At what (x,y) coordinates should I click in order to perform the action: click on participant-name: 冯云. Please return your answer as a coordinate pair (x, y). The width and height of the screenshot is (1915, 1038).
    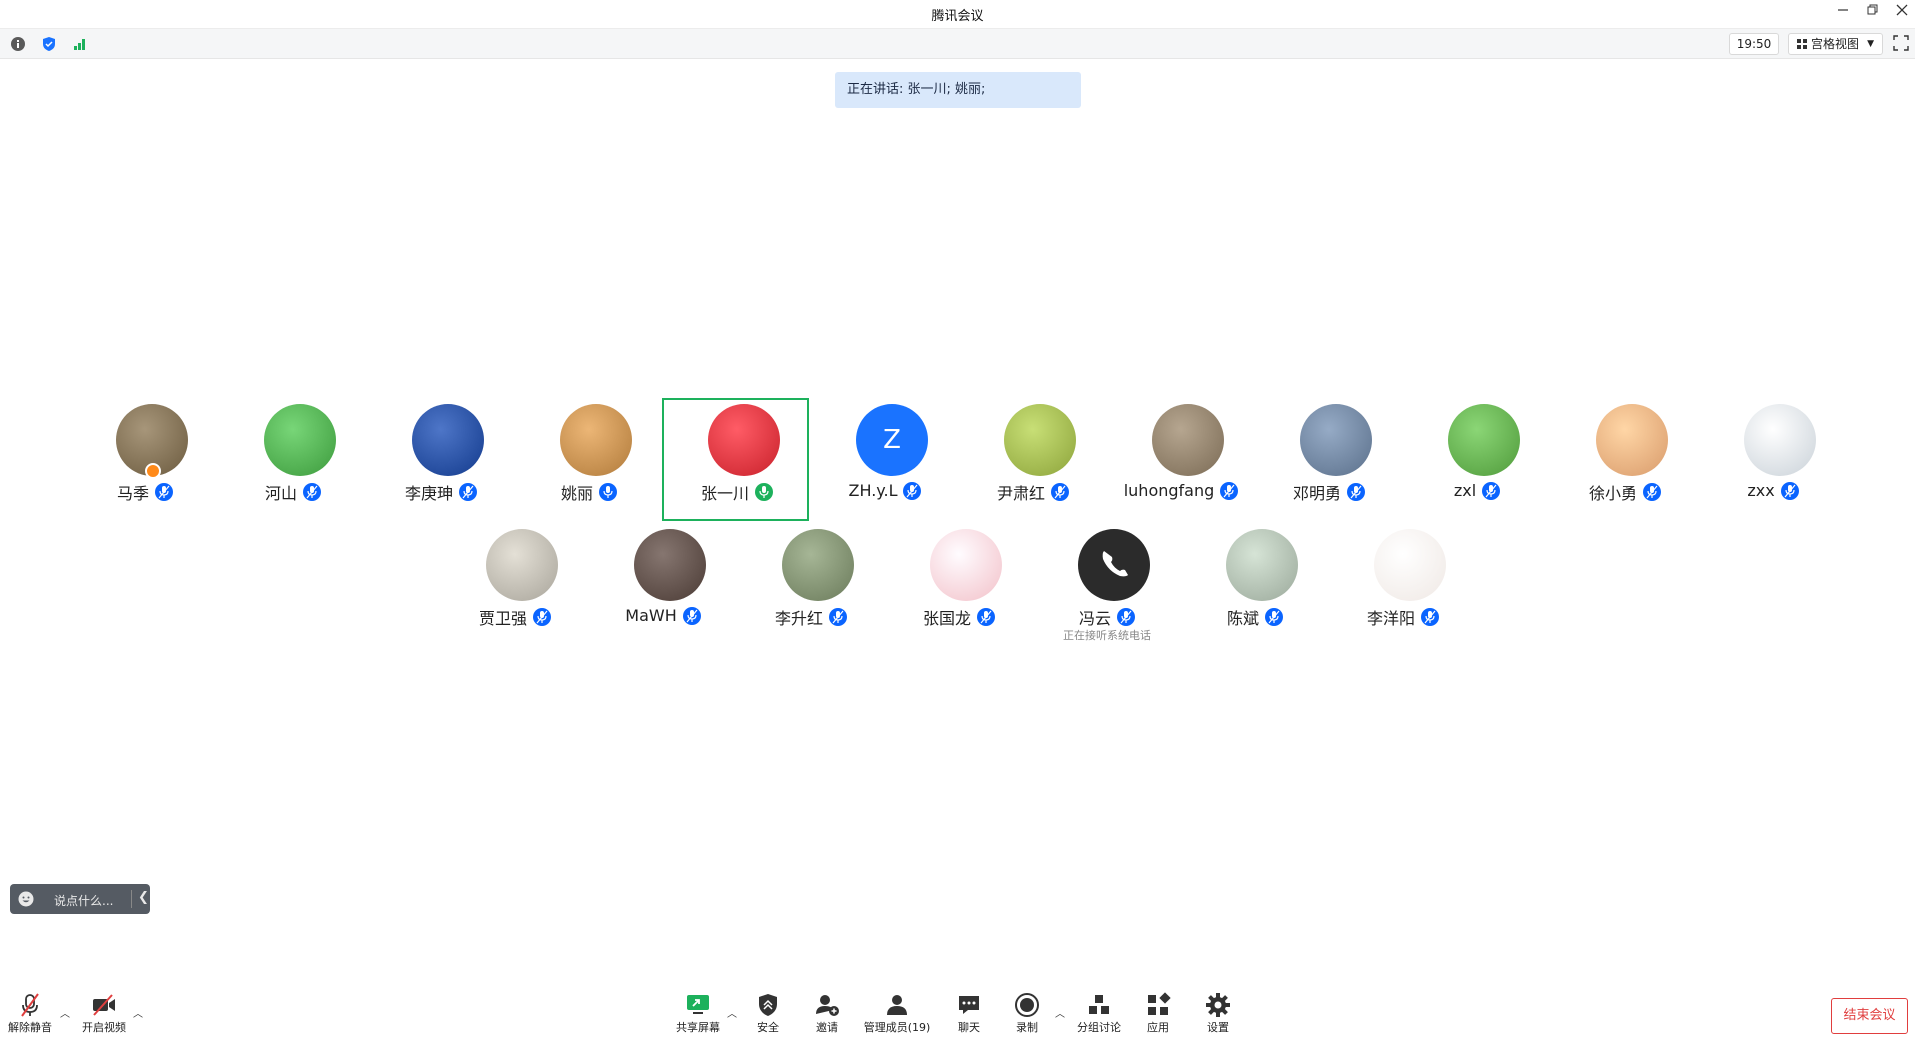
    Looking at the image, I should click on (1094, 618).